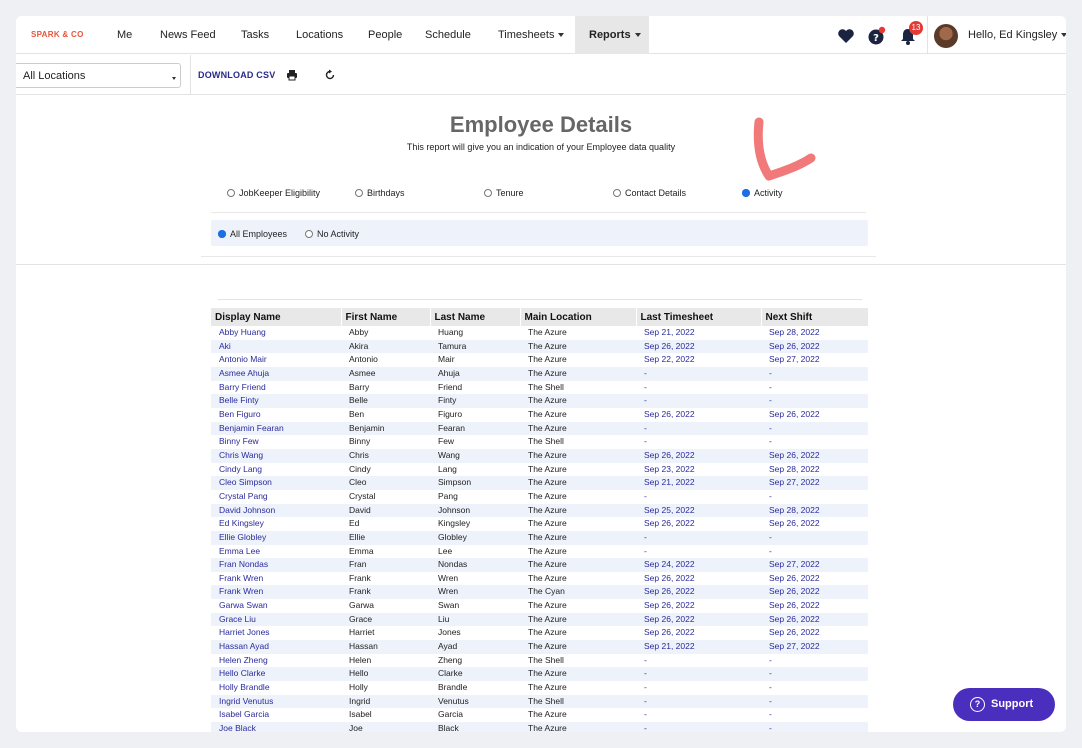 The height and width of the screenshot is (748, 1082). Describe the element at coordinates (319, 35) in the screenshot. I see `nav-item-locations: Locations` at that location.